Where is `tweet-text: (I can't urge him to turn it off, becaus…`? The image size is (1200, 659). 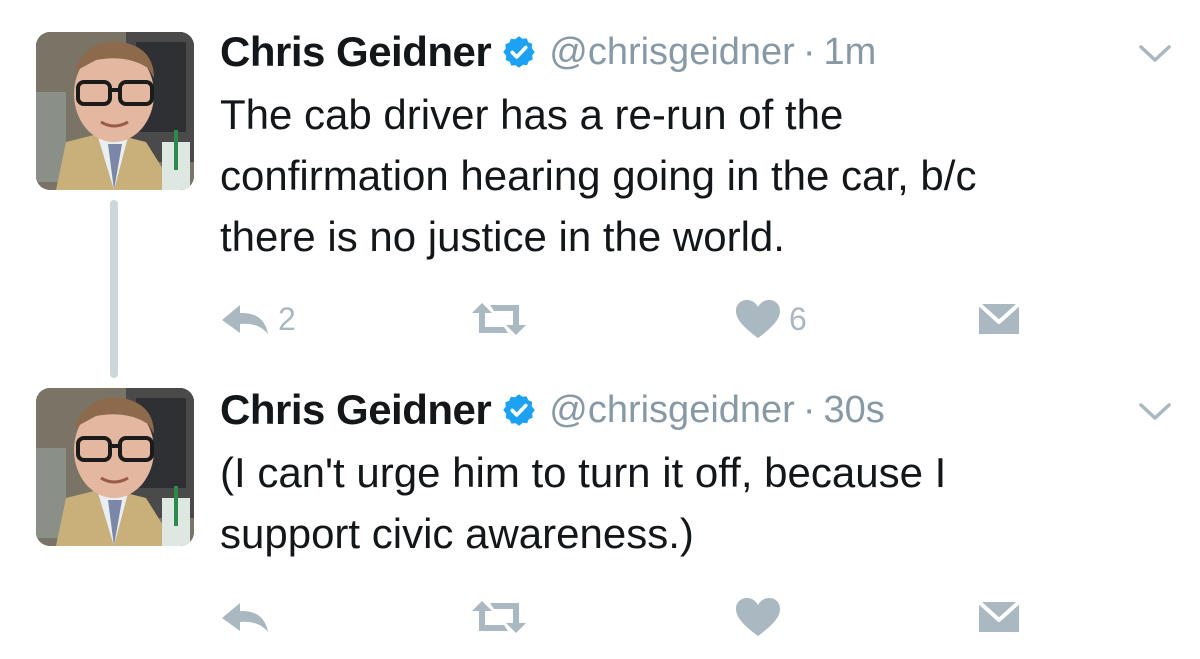
tweet-text: (I can't urge him to turn it off, becaus… is located at coordinates (690, 503).